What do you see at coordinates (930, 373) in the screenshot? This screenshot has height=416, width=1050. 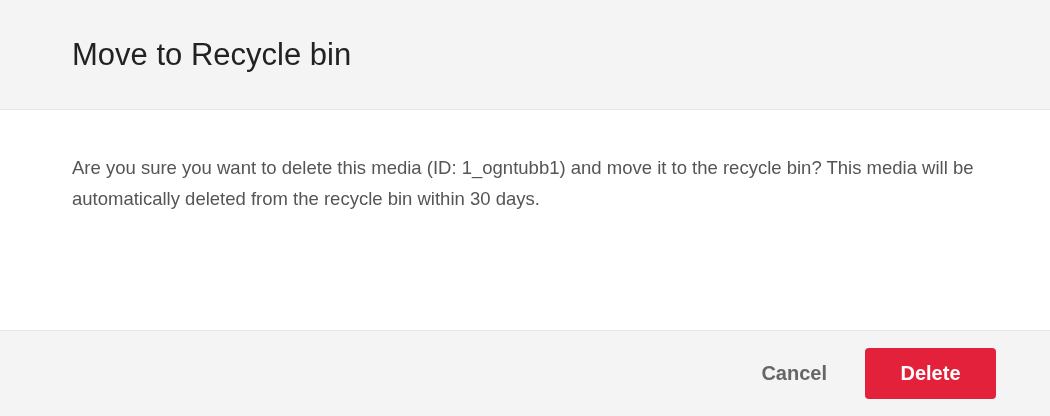 I see `delete-button: Delete` at bounding box center [930, 373].